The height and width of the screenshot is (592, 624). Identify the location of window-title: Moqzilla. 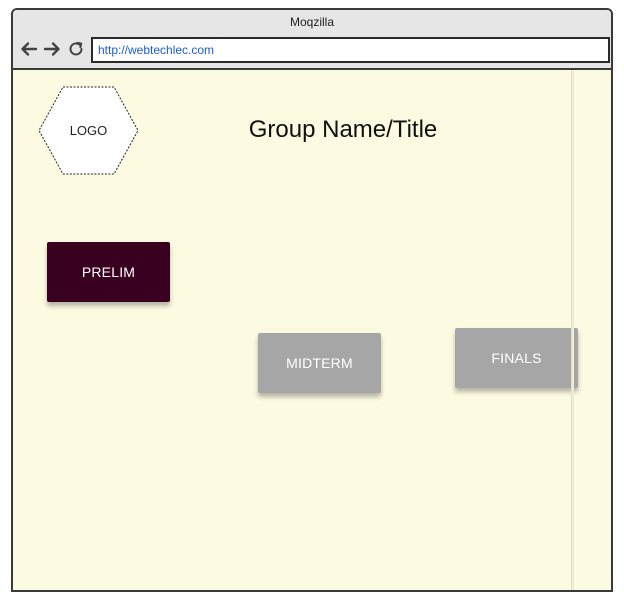
(311, 22).